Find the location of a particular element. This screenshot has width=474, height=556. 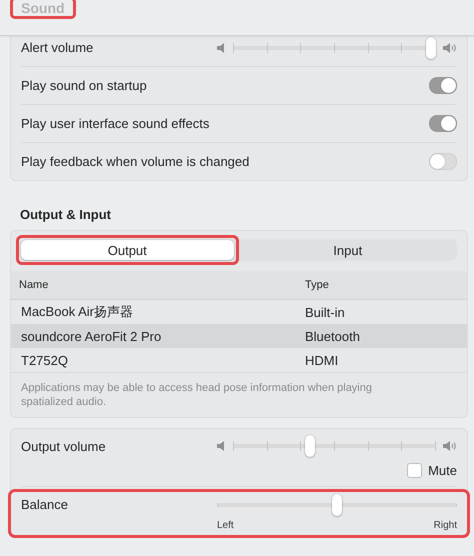

table-cell-text: T2752Q is located at coordinates (44, 360).